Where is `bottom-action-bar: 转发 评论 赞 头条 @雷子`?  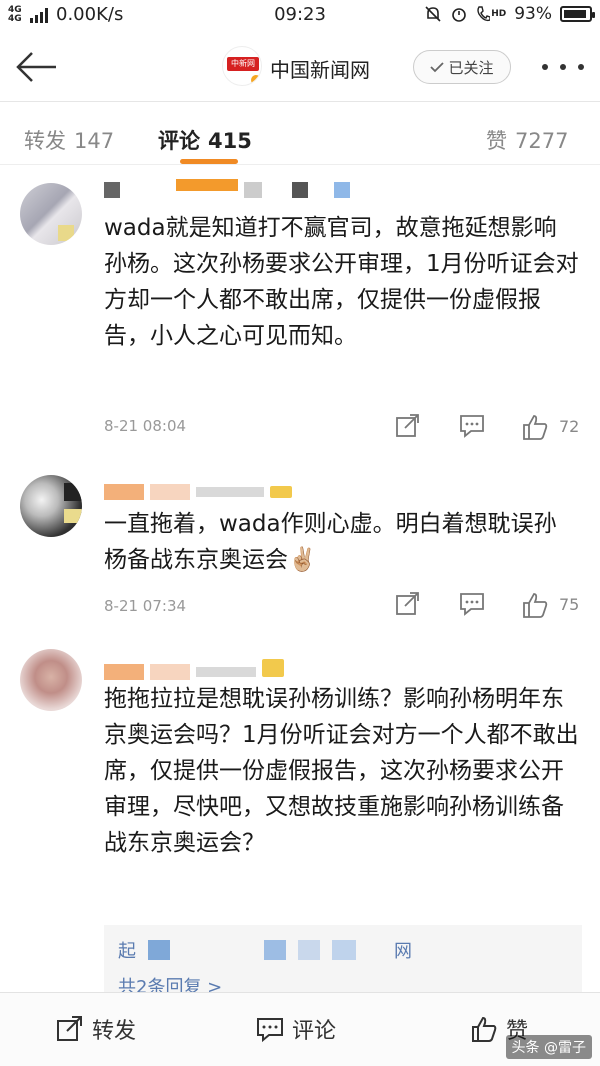
bottom-action-bar: 转发 评论 赞 头条 @雷子 is located at coordinates (300, 1029).